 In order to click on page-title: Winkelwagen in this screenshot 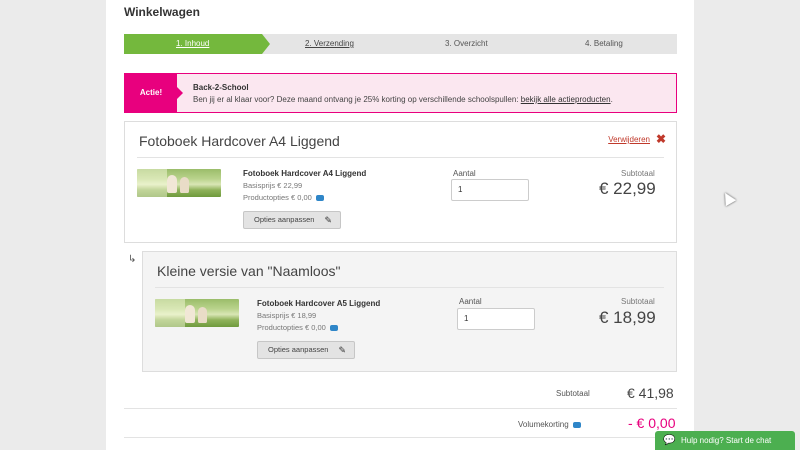, I will do `click(162, 12)`.